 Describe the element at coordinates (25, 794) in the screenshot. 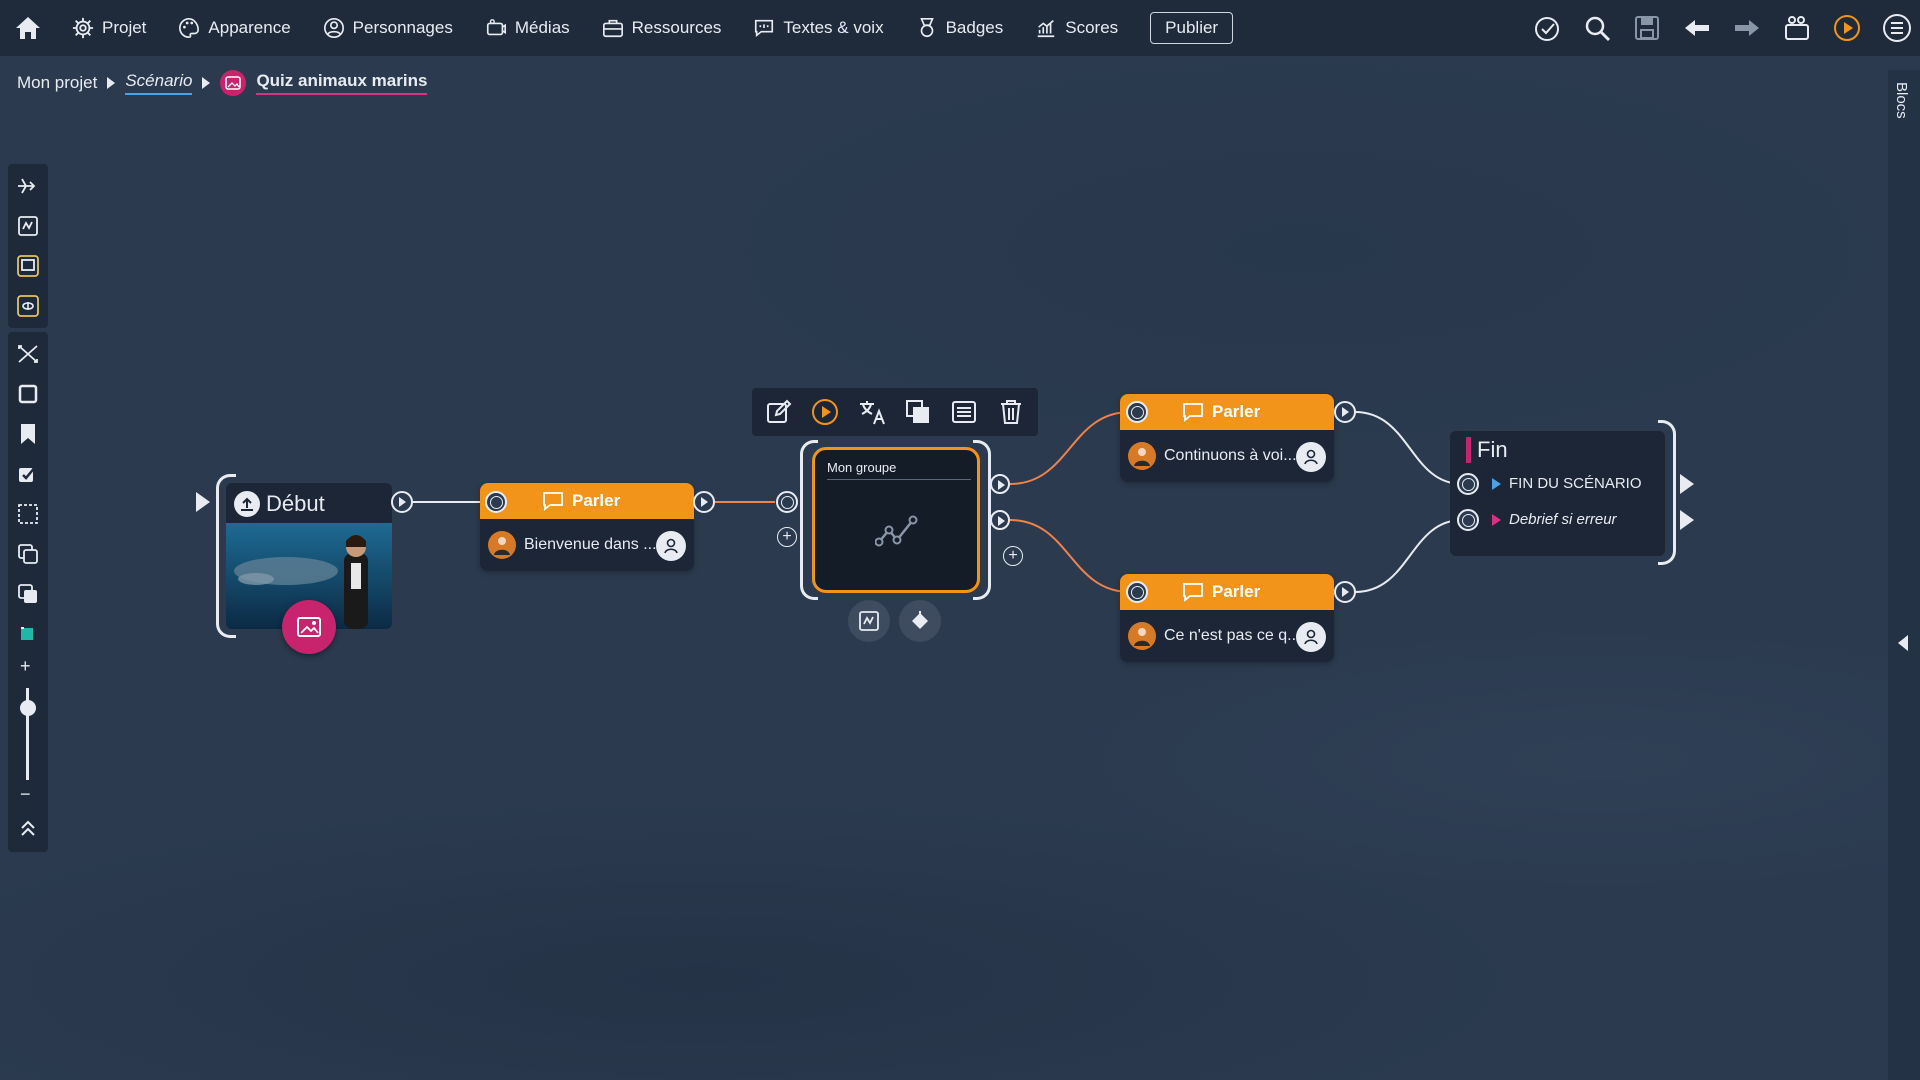

I see `zoom-out-button: −` at that location.